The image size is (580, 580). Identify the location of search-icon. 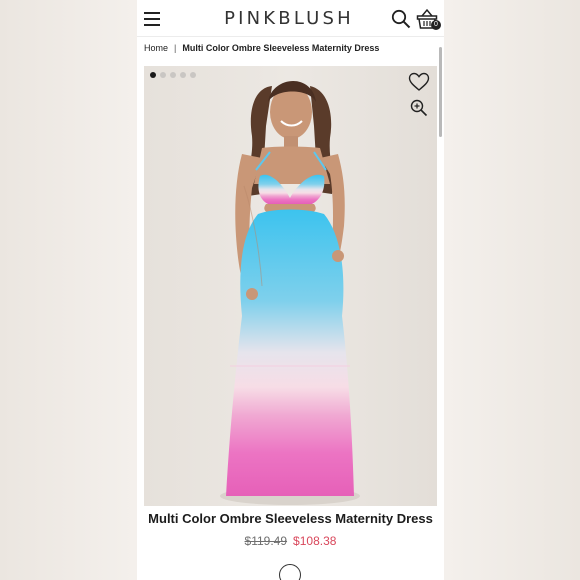
(401, 19).